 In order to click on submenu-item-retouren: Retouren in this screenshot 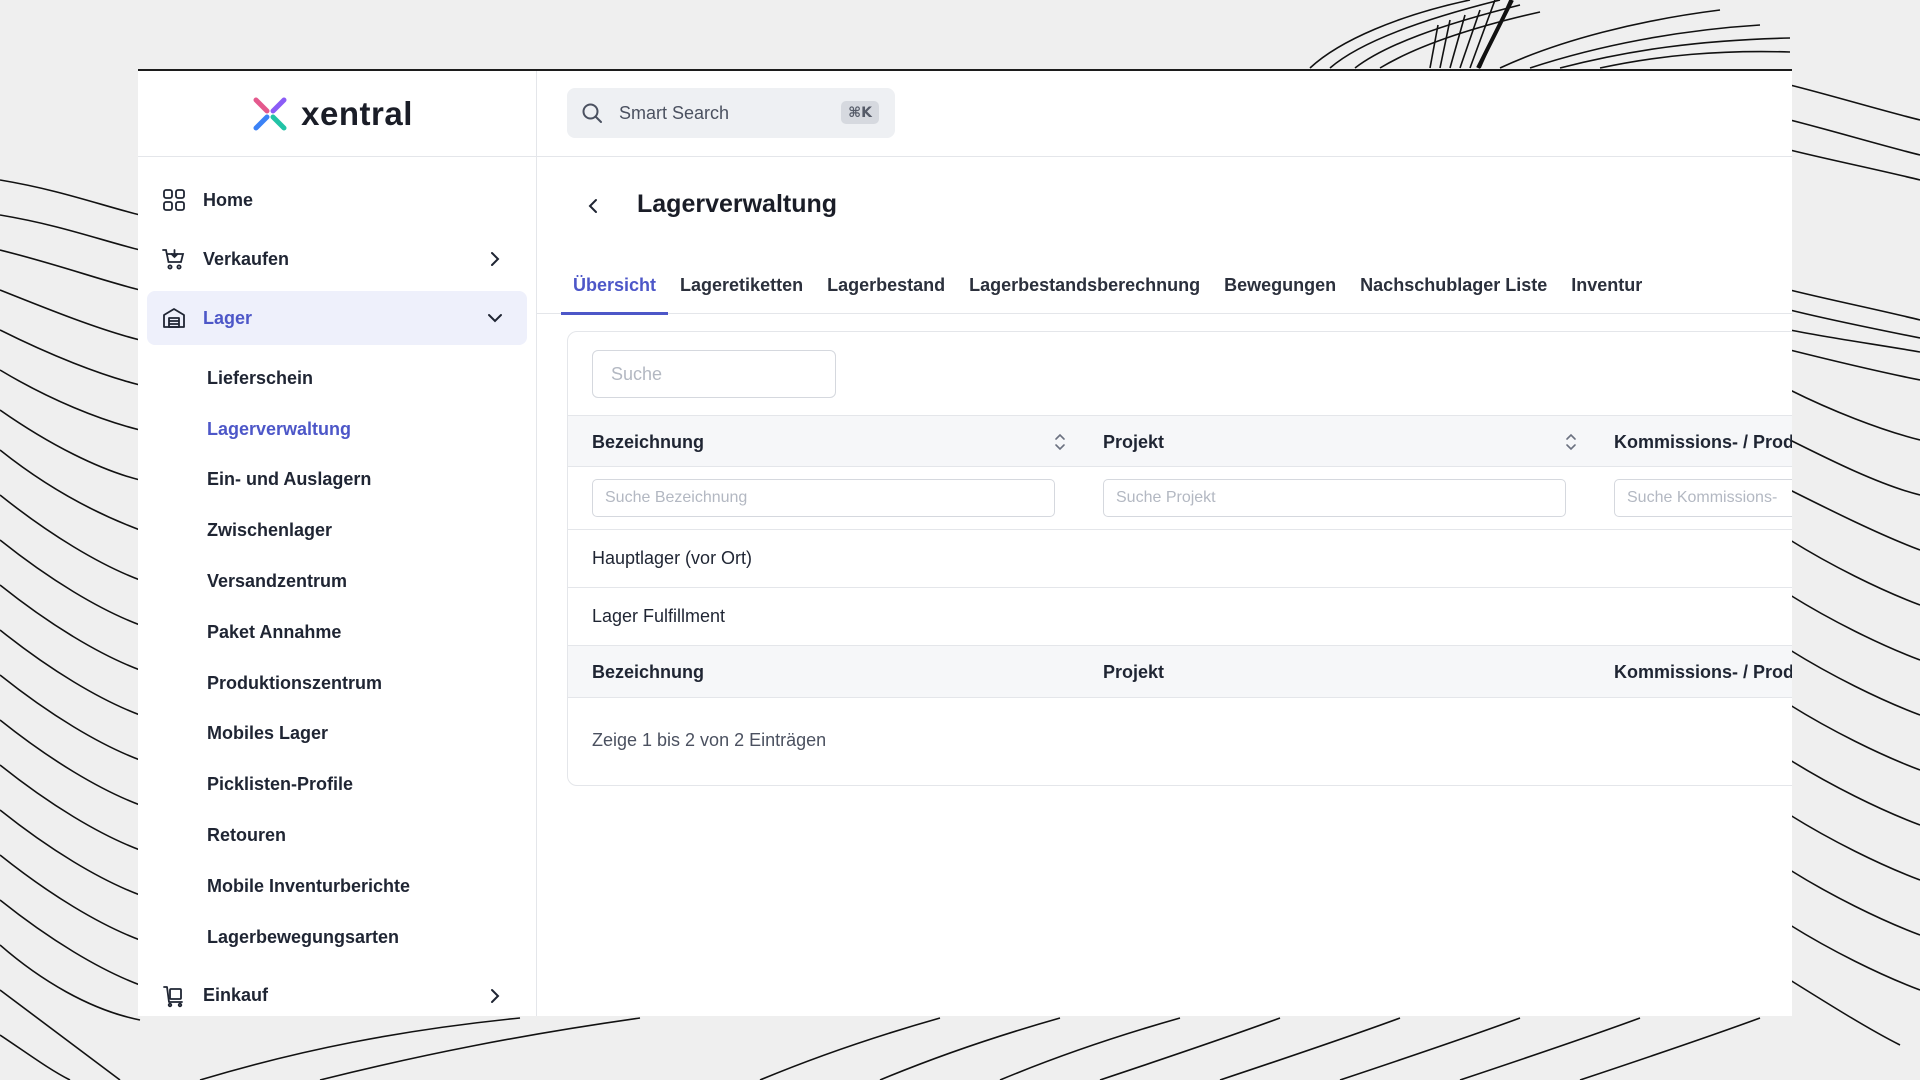, I will do `click(337, 835)`.